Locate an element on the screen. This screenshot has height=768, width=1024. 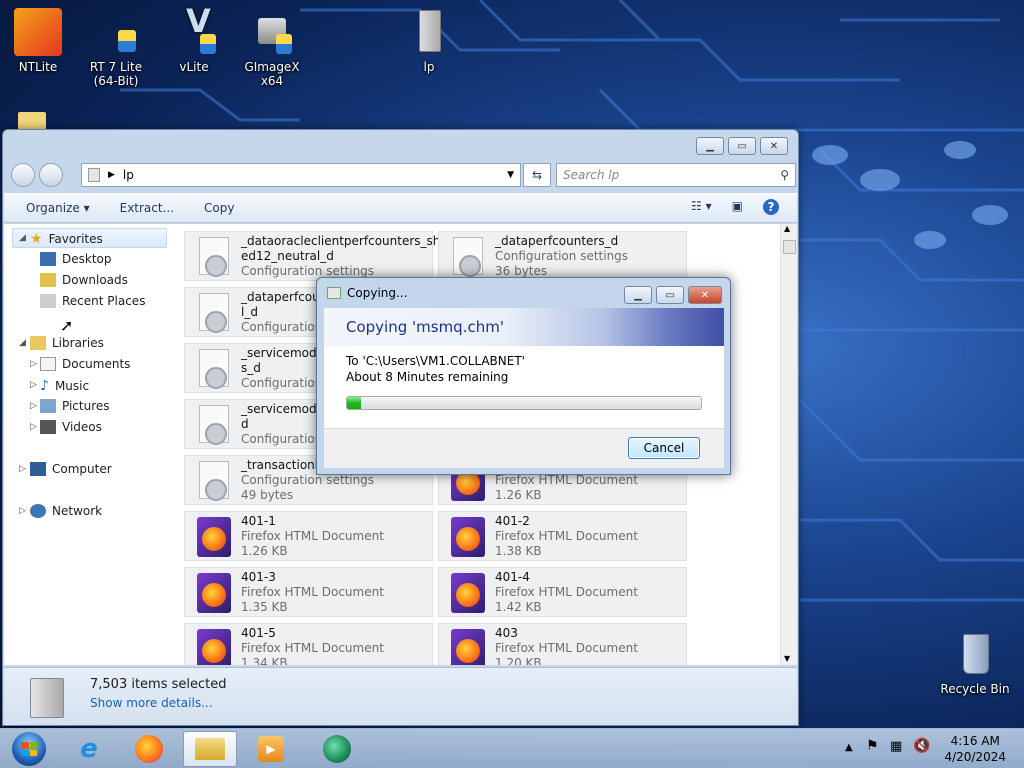
system-clock: 4:16 AM 4/20/2024 is located at coordinates (975, 749).